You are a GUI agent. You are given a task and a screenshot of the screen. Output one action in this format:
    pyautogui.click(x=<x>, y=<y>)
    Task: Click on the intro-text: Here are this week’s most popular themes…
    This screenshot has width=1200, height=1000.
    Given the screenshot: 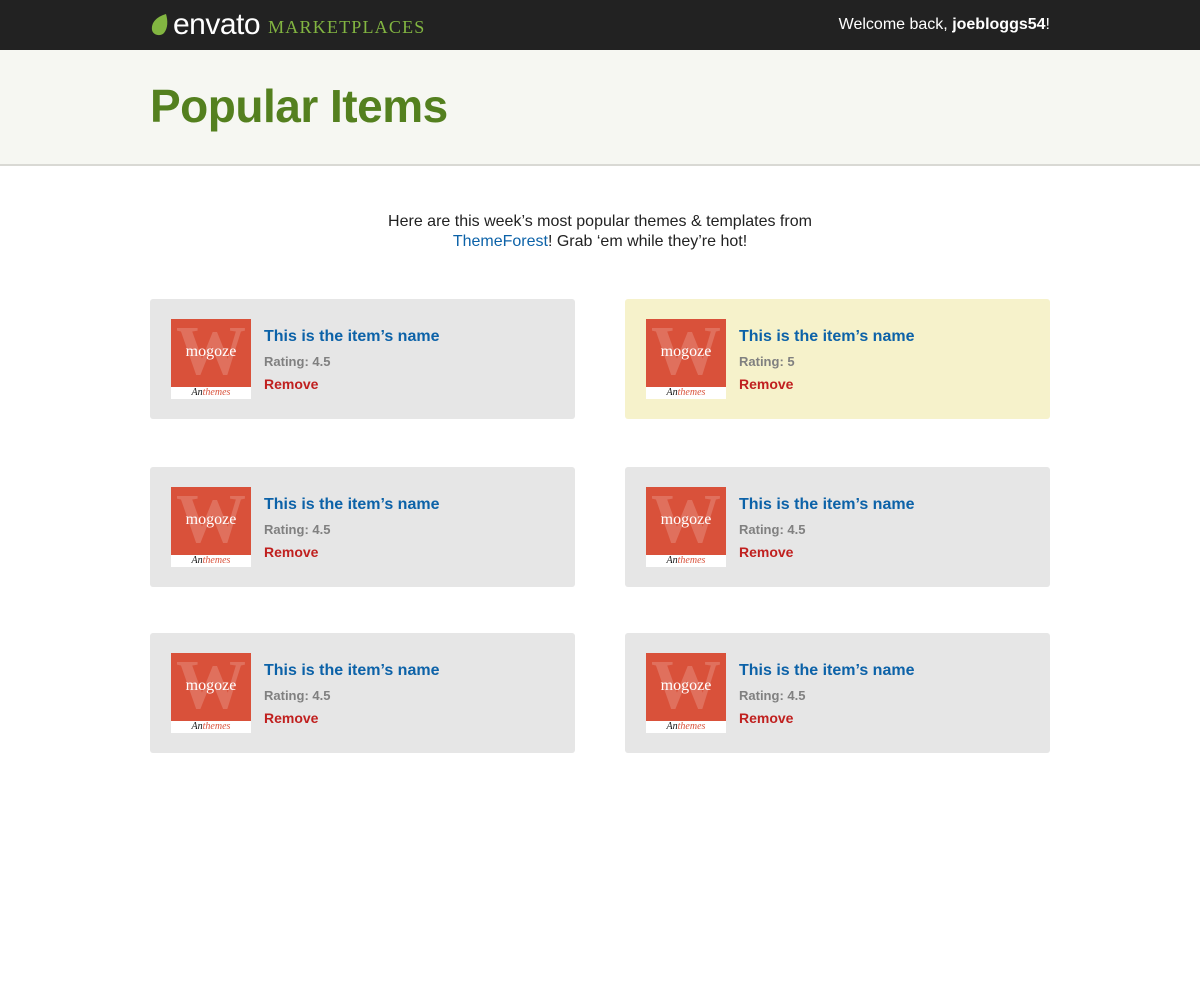 What is the action you would take?
    pyautogui.click(x=600, y=232)
    